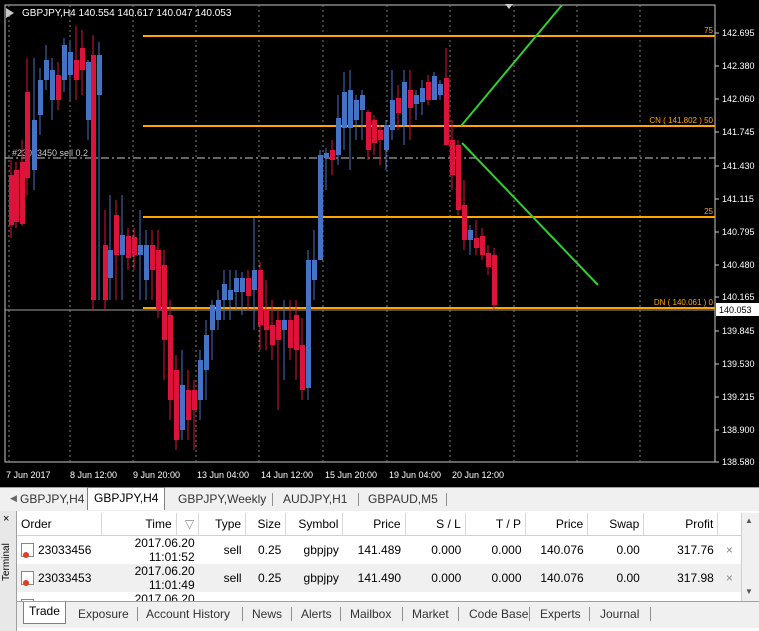  I want to click on chart-tab-gbpjpy-weekly: GBPJPY,Weekly, so click(222, 499).